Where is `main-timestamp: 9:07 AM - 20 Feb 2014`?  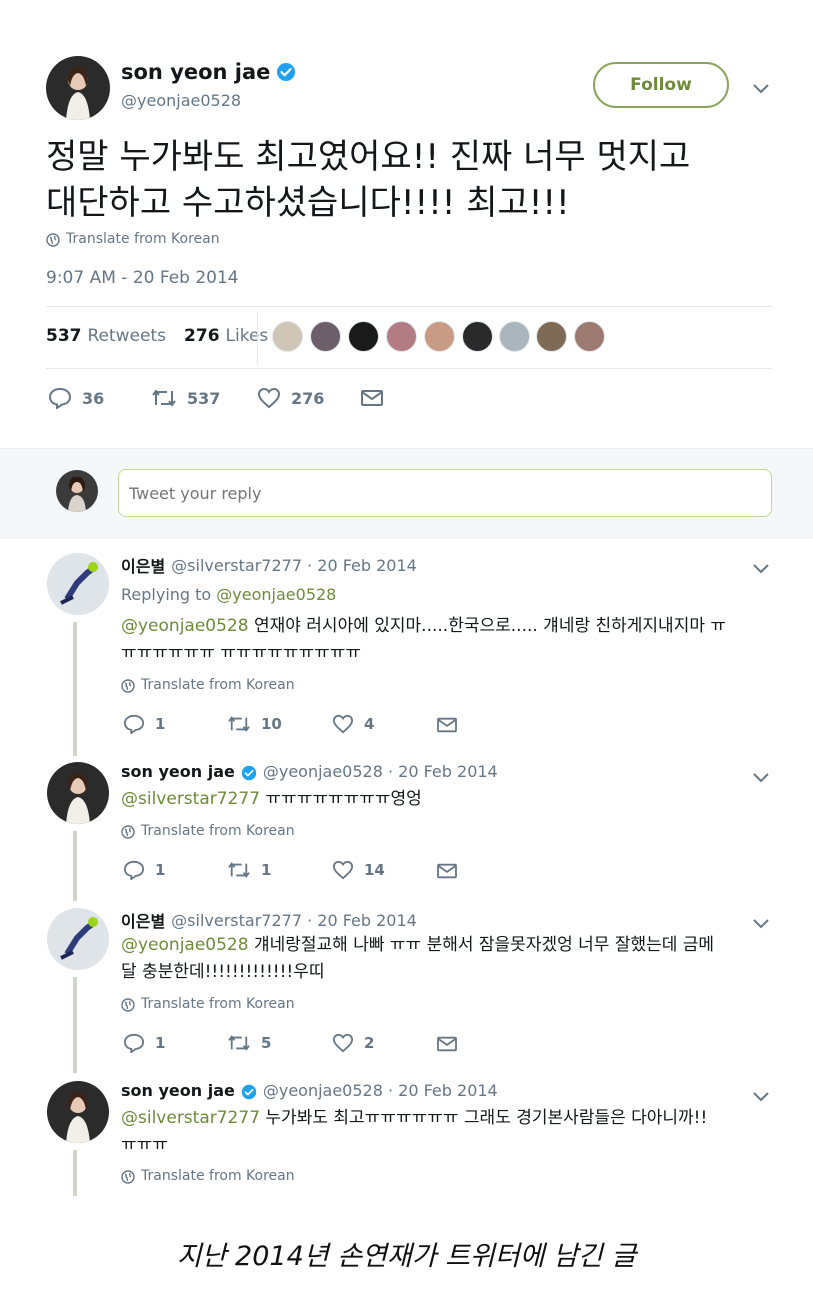
main-timestamp: 9:07 AM - 20 Feb 2014 is located at coordinates (142, 278).